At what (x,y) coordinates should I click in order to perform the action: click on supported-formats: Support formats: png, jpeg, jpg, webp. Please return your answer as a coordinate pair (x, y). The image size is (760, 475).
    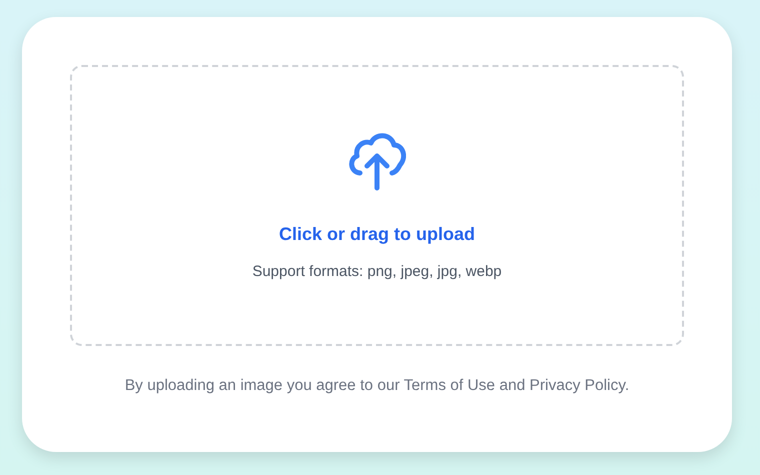
    Looking at the image, I should click on (377, 271).